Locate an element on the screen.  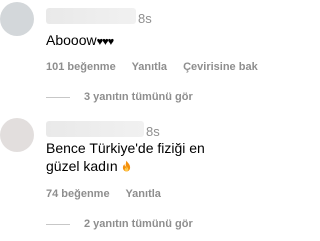
comment-actions: 101 beğenme Yanıtla Çevirisine bak is located at coordinates (158, 67).